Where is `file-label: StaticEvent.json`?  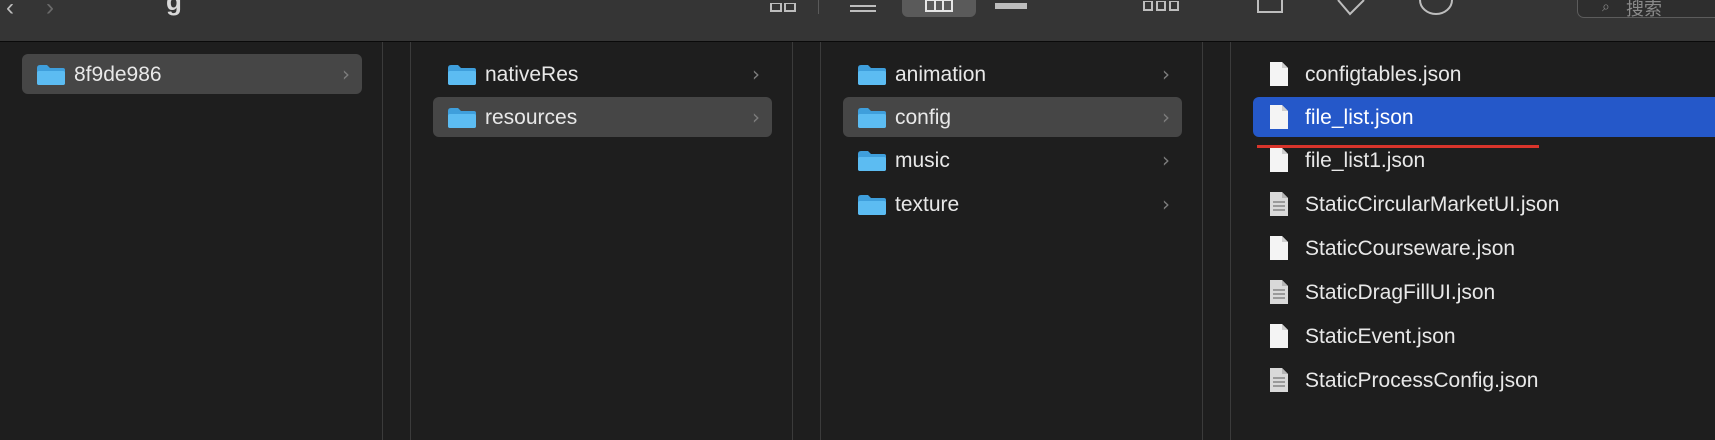
file-label: StaticEvent.json is located at coordinates (1380, 336).